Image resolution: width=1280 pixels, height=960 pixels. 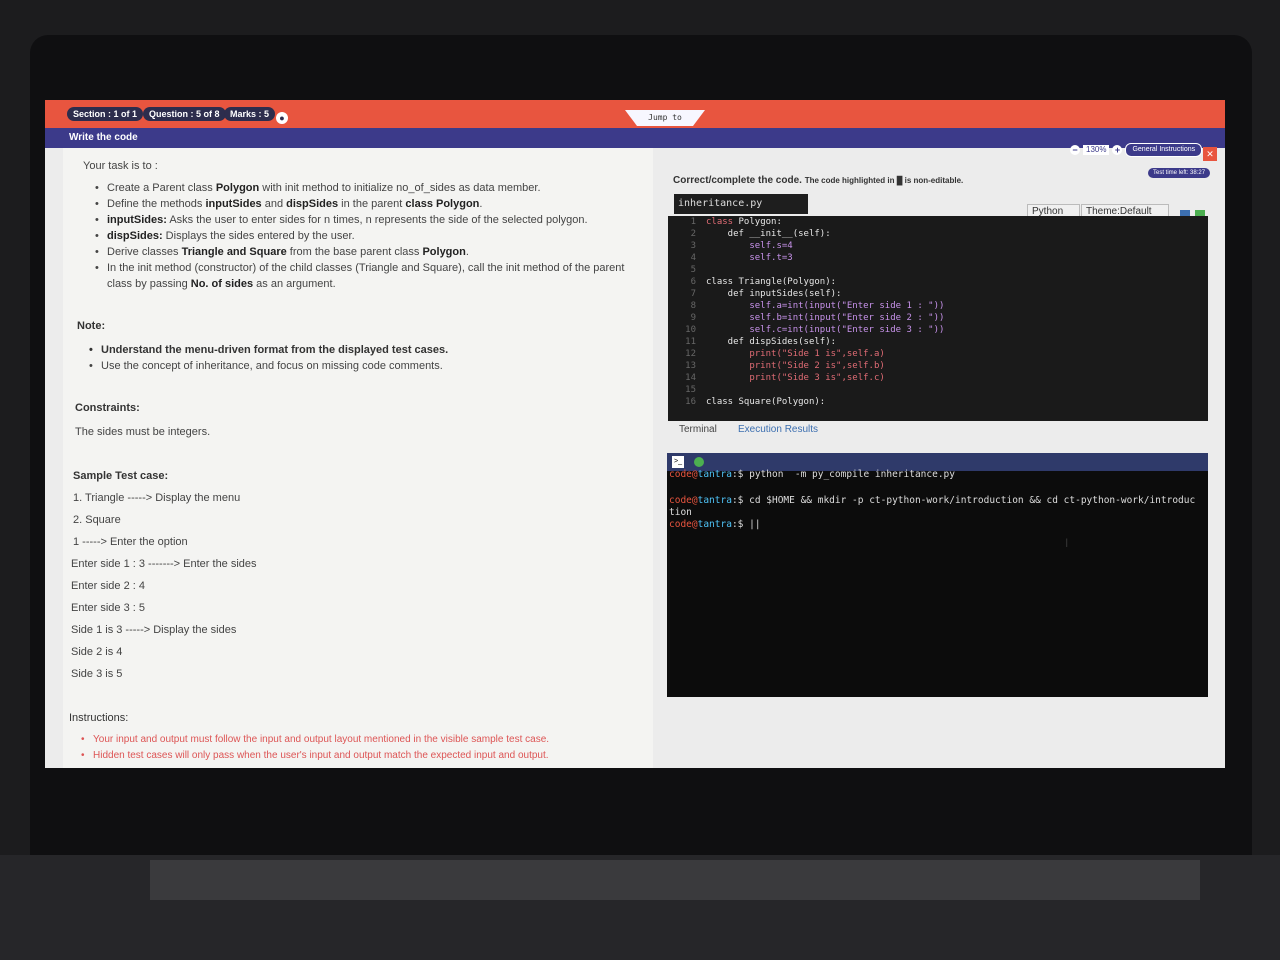 I want to click on zoom-value: 130%, so click(x=1096, y=150).